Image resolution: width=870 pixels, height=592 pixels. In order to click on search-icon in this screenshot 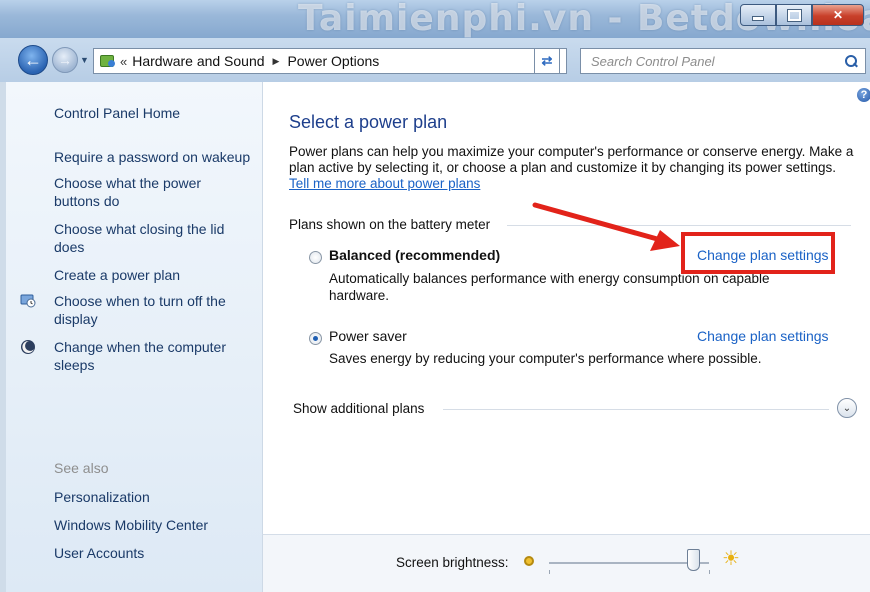, I will do `click(851, 61)`.